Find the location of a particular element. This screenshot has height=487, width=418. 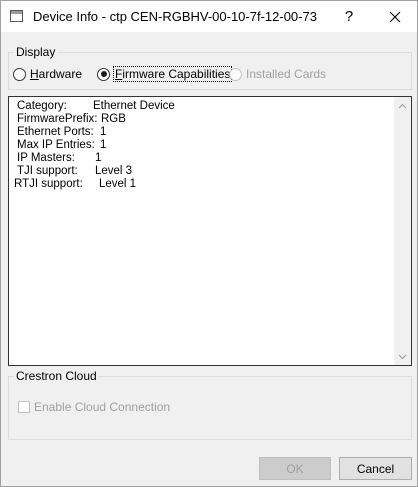

info-key-firmware-prefix: FirmwarePrefix: is located at coordinates (57, 119).